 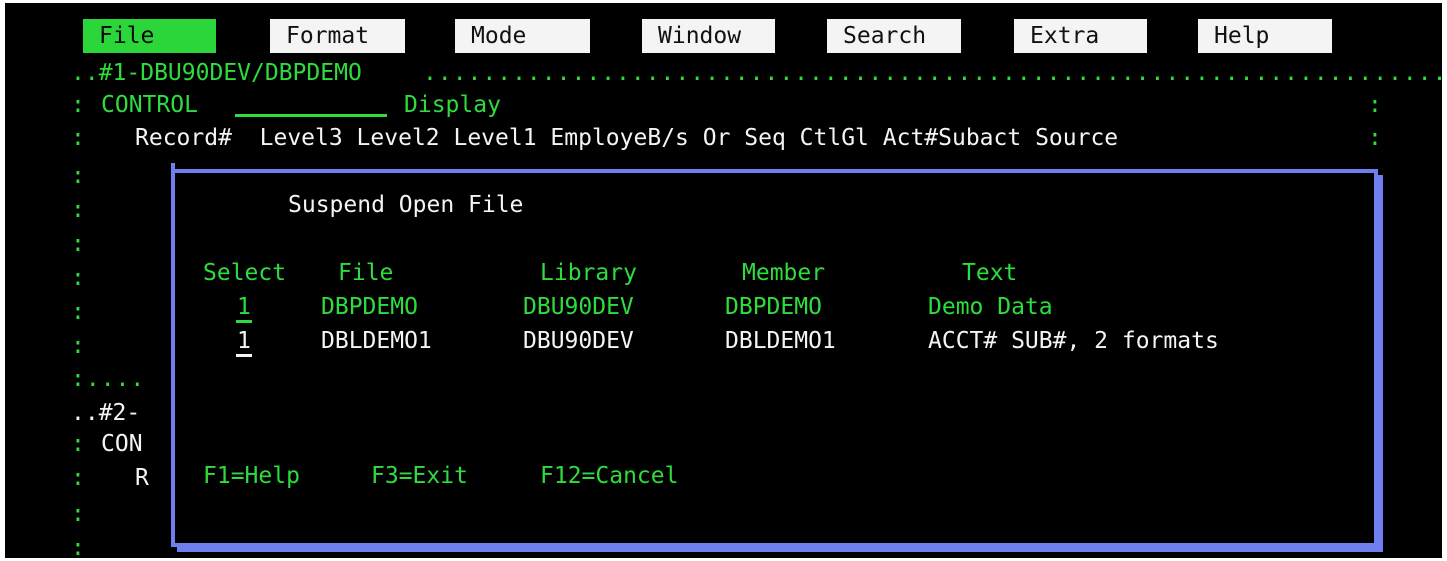 What do you see at coordinates (588, 273) in the screenshot?
I see `header-library: Library` at bounding box center [588, 273].